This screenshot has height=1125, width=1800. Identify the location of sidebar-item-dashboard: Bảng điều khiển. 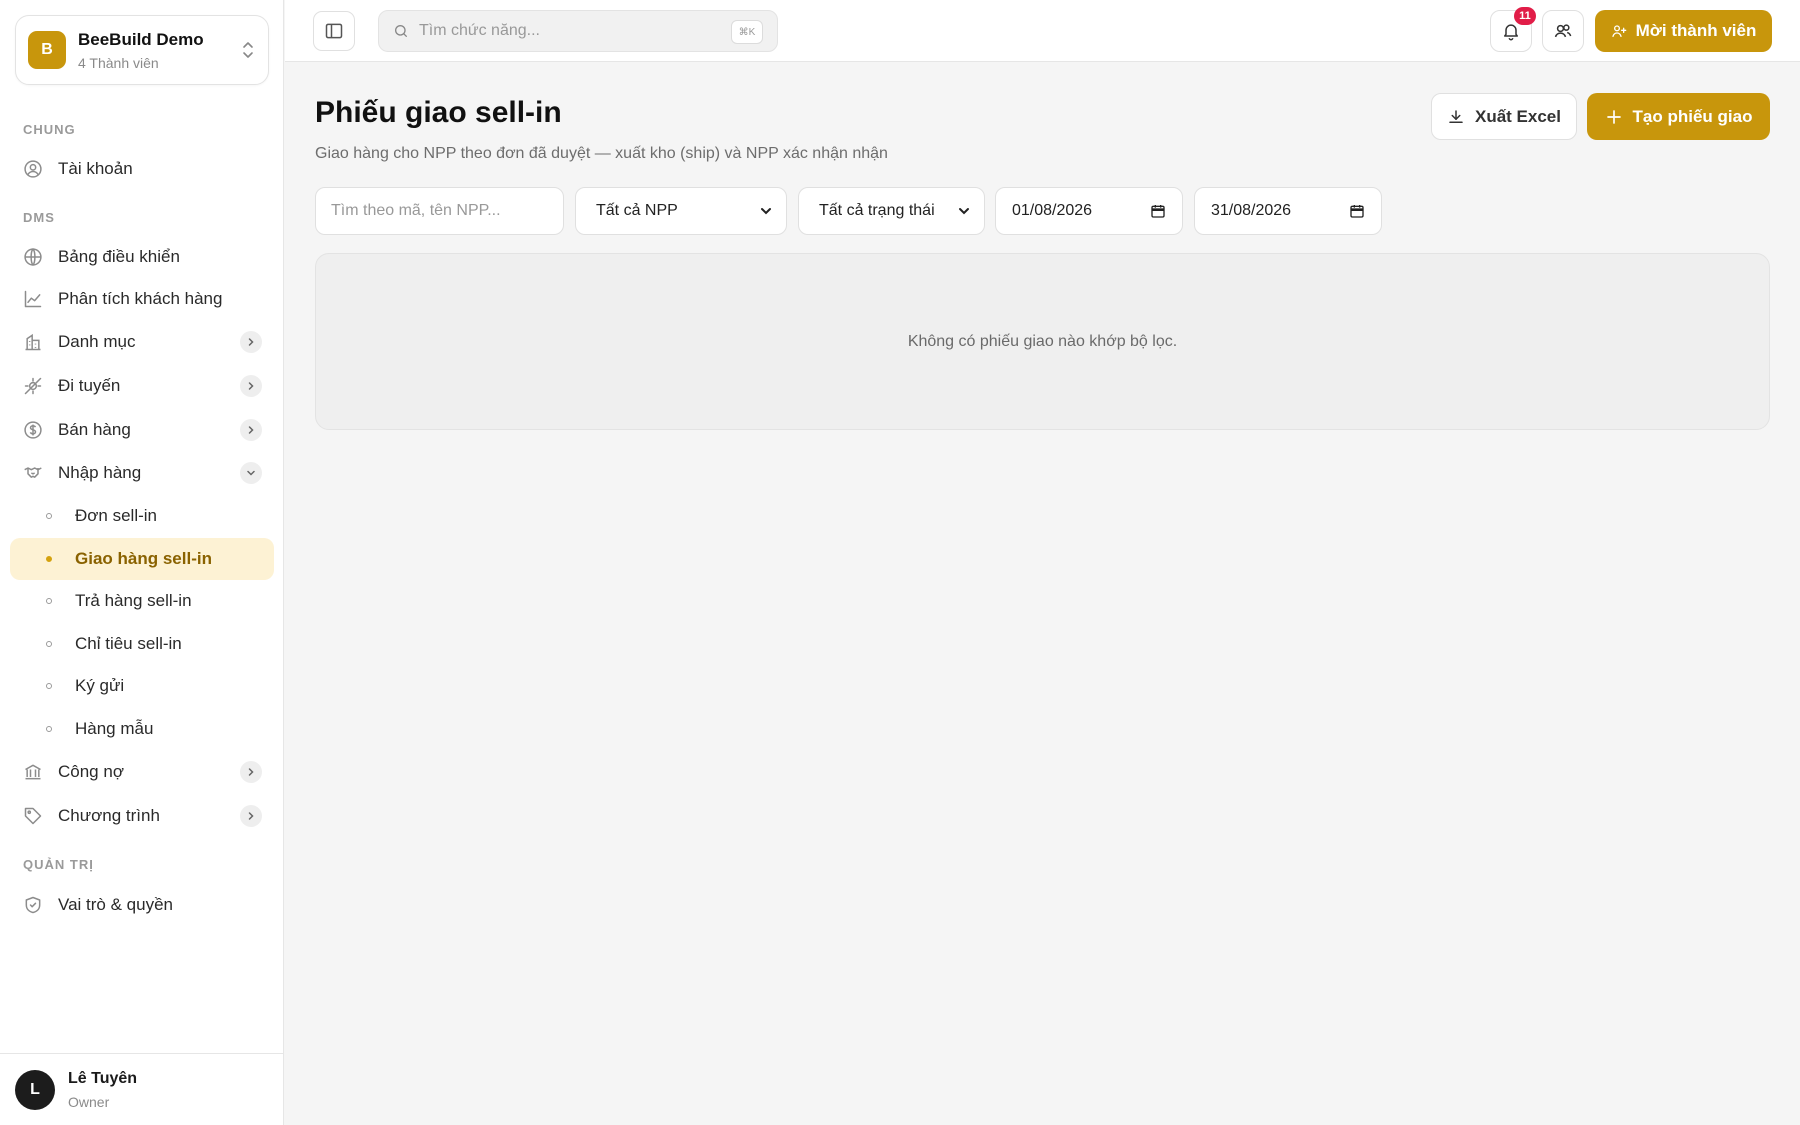
(142, 257).